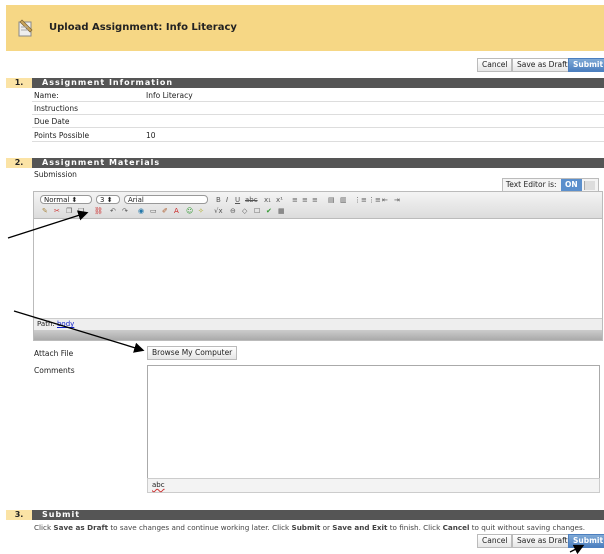  What do you see at coordinates (79, 331) in the screenshot?
I see `arrow-to-browse` at bounding box center [79, 331].